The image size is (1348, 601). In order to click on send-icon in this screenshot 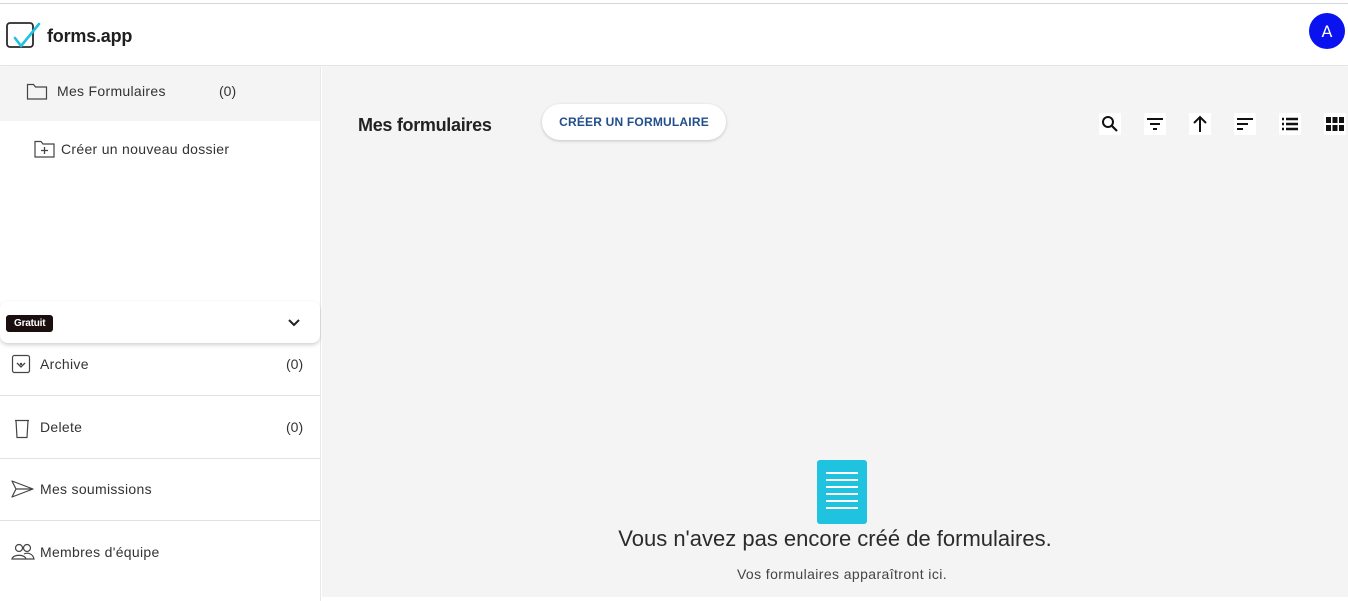, I will do `click(23, 491)`.